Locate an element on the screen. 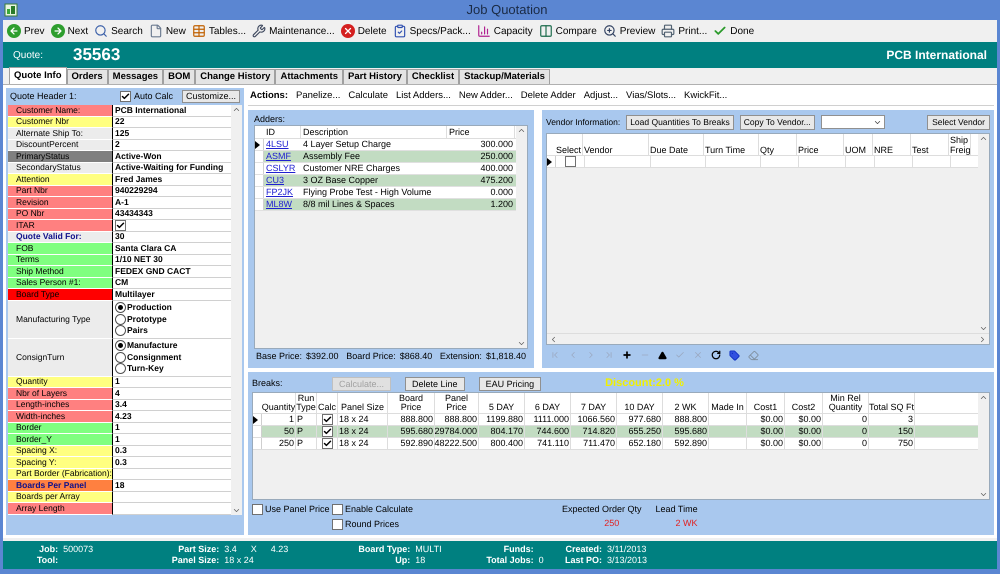 This screenshot has height=574, width=1000. toolbar-button: New is located at coordinates (167, 31).